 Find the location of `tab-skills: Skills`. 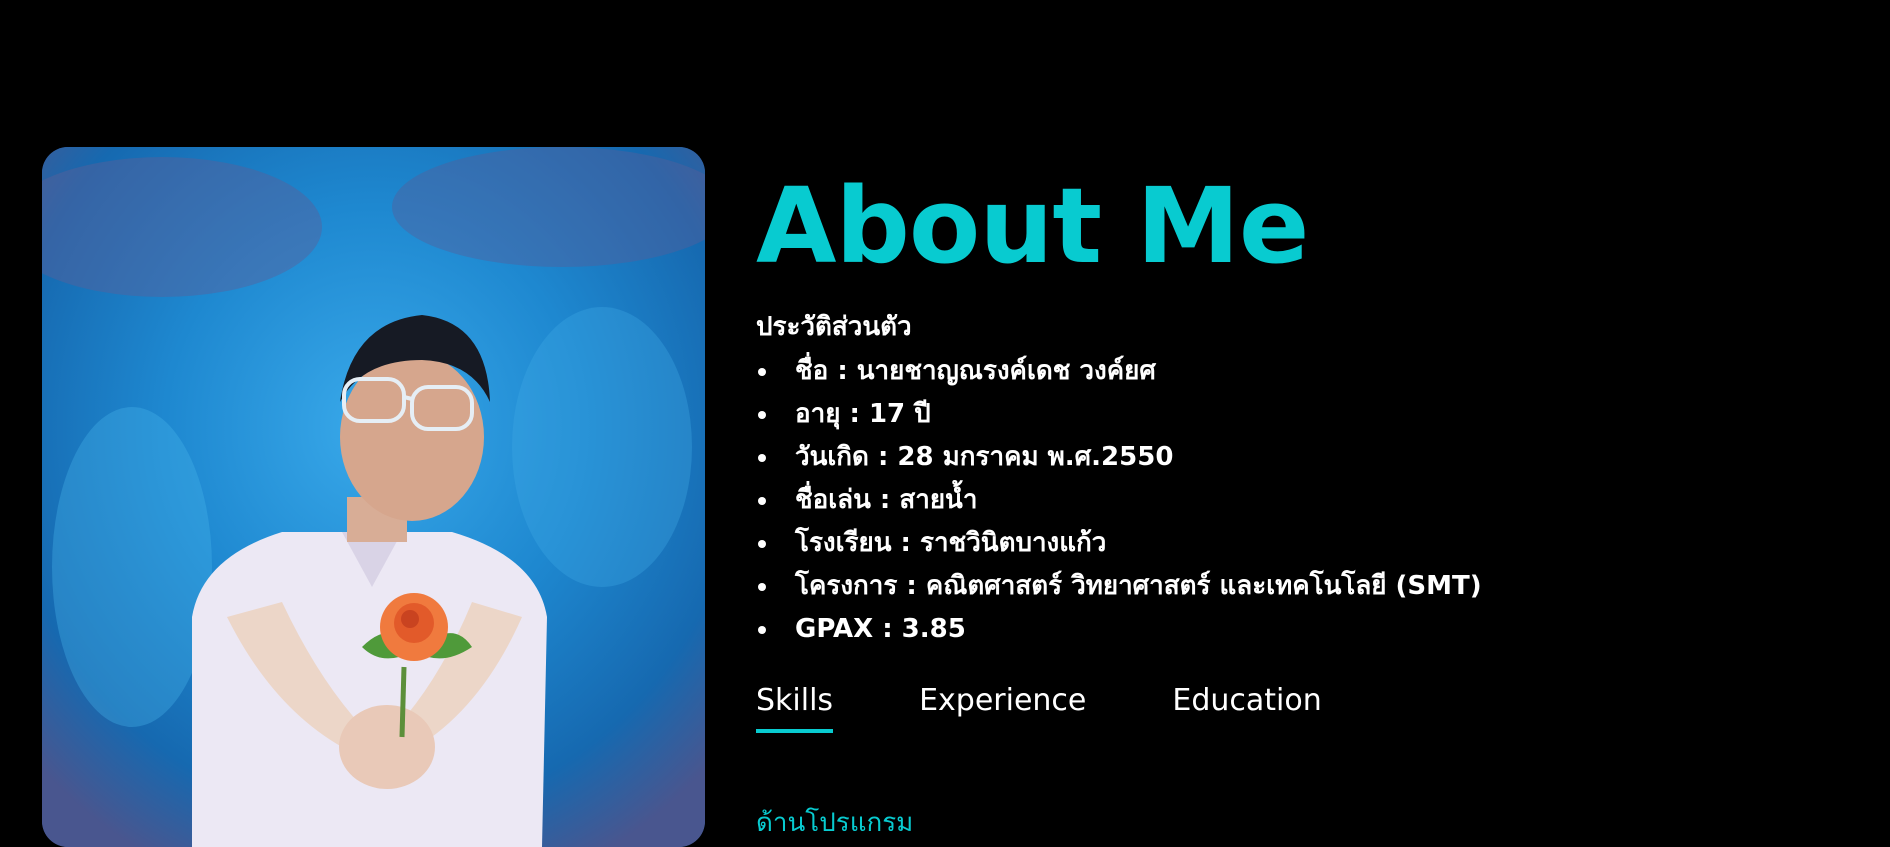

tab-skills: Skills is located at coordinates (795, 707).